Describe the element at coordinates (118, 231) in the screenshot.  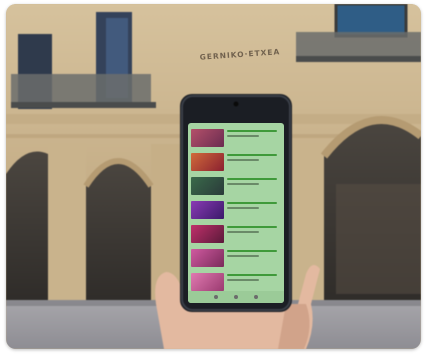
I see `arch-center-left` at that location.